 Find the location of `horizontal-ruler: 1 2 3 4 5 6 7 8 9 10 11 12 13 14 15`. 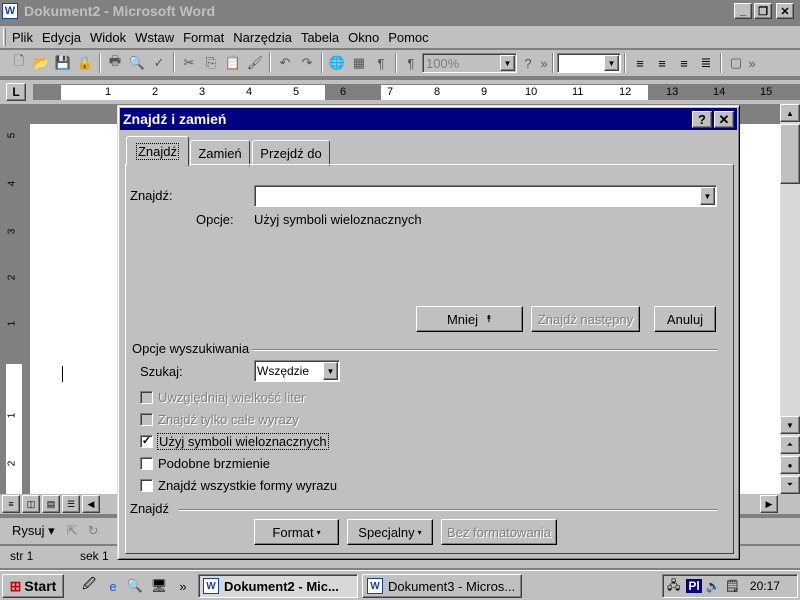

horizontal-ruler: 1 2 3 4 5 6 7 8 9 10 11 12 13 14 15 is located at coordinates (416, 92).